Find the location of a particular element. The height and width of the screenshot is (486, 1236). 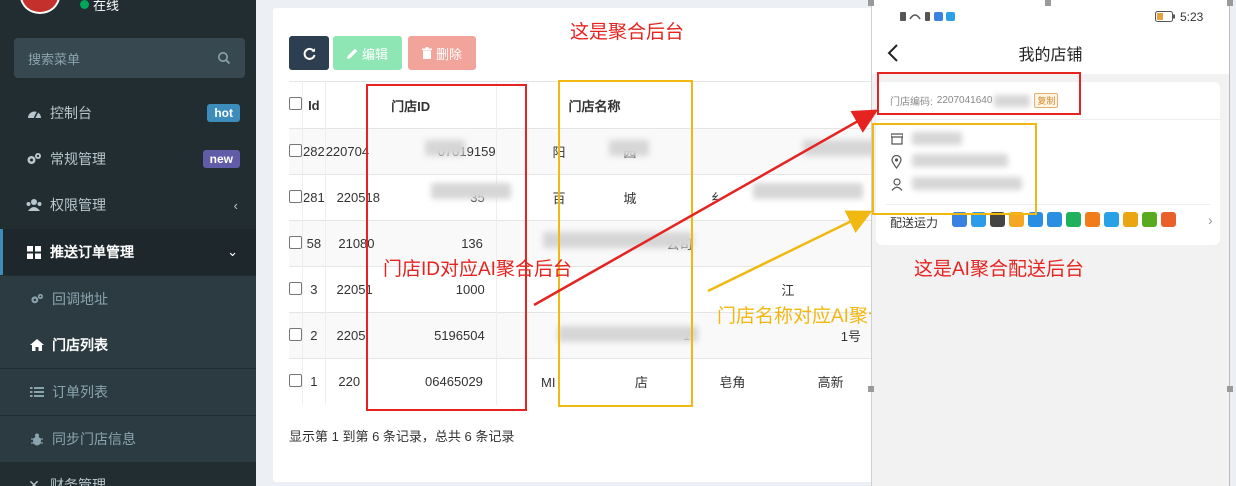

store-id-arrow is located at coordinates (706, 208).